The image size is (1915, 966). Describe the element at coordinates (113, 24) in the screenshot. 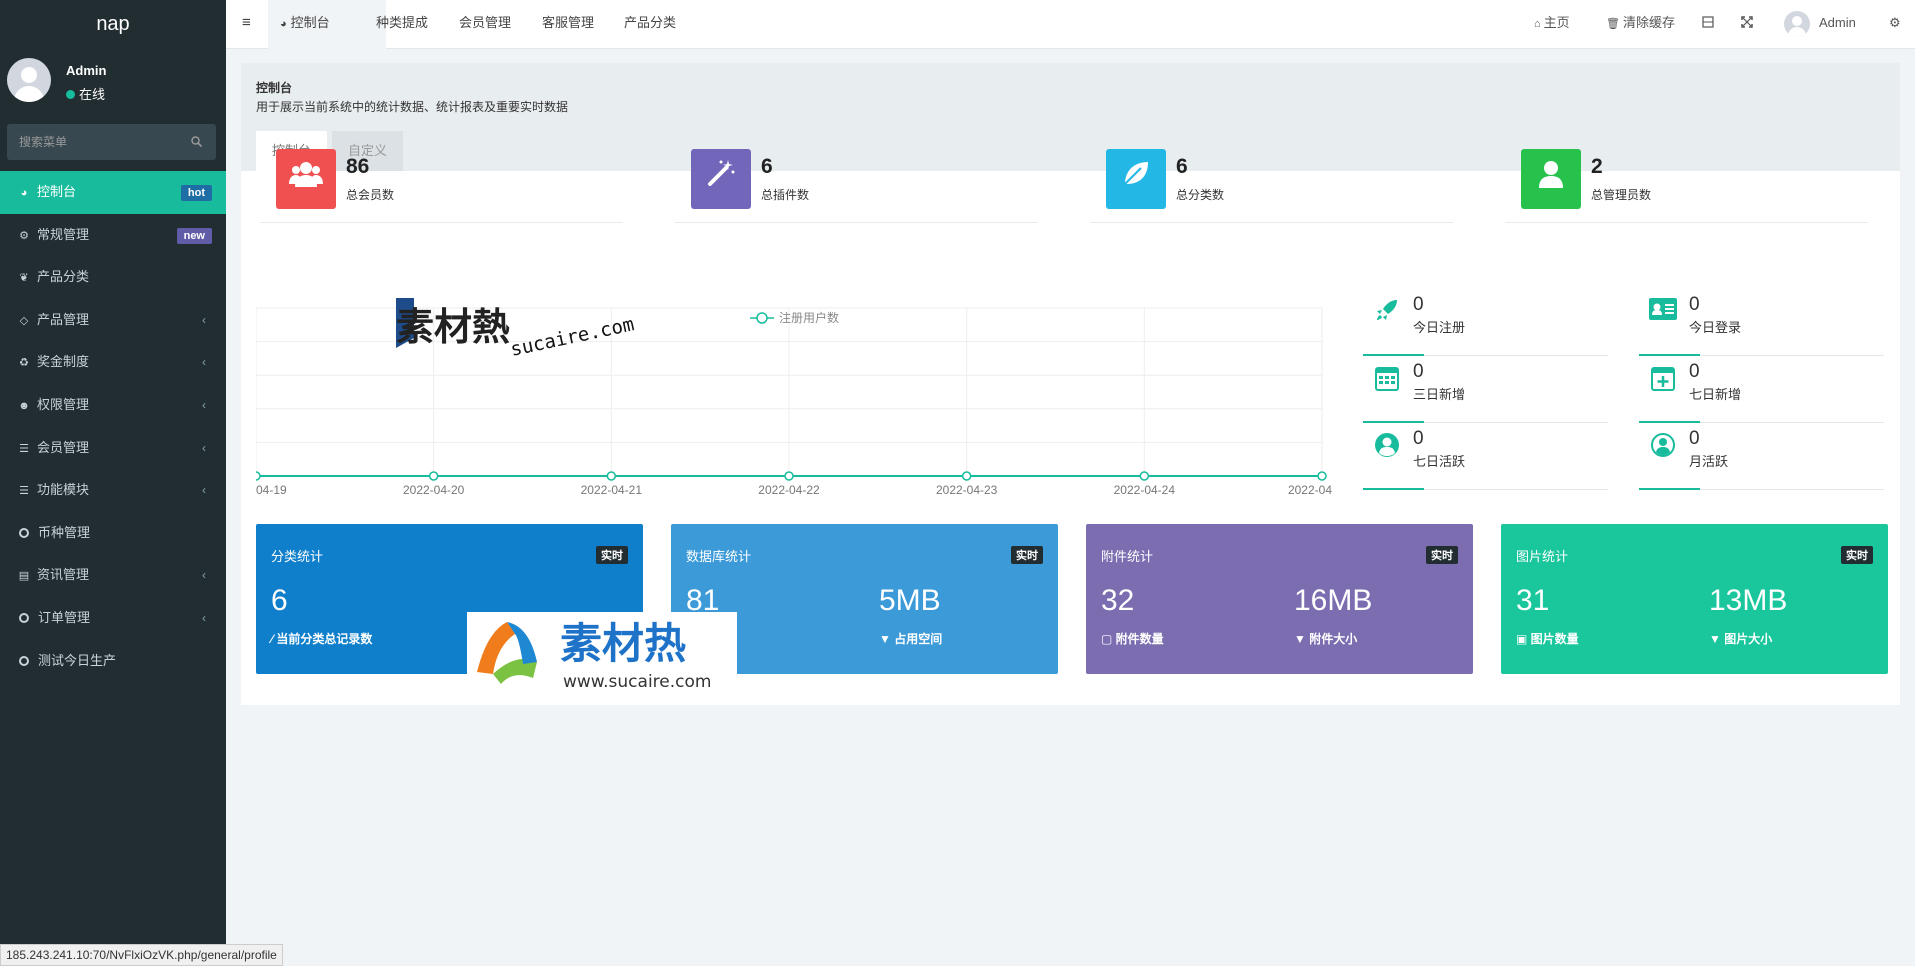

I see `app-logo: nap` at that location.